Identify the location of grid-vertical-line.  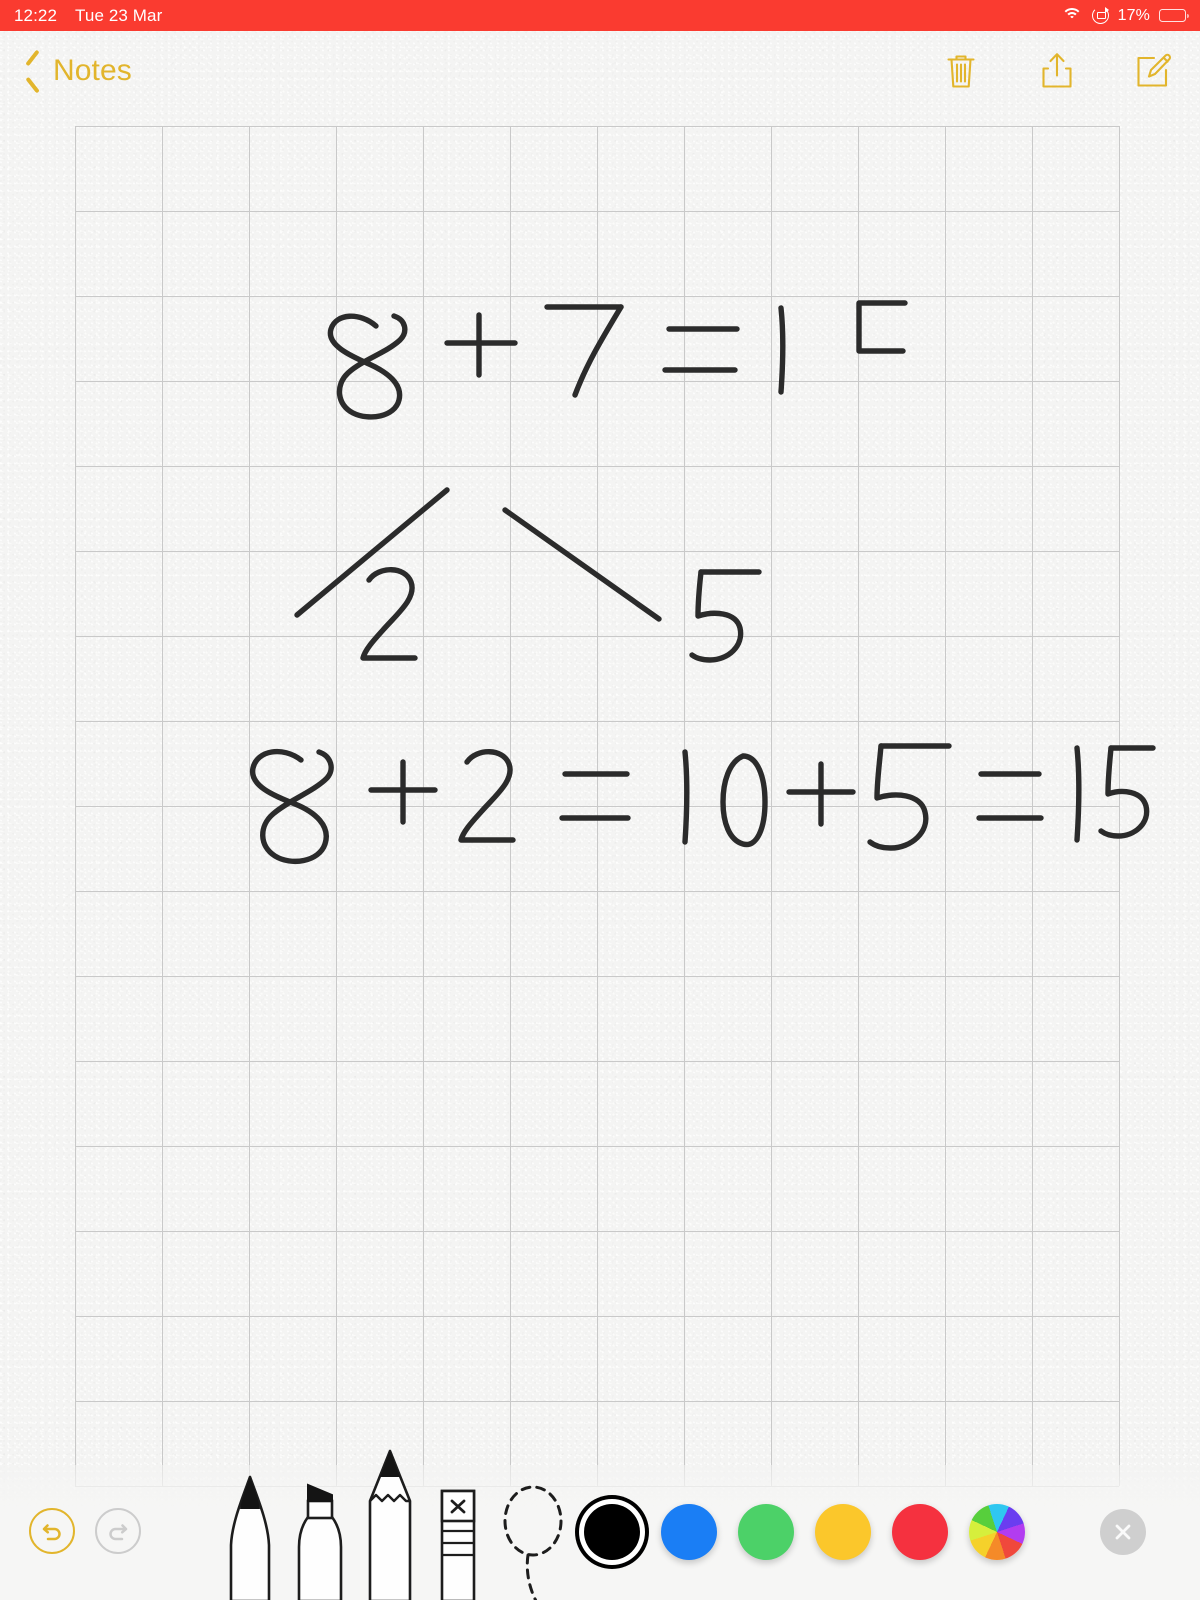
(1119, 806).